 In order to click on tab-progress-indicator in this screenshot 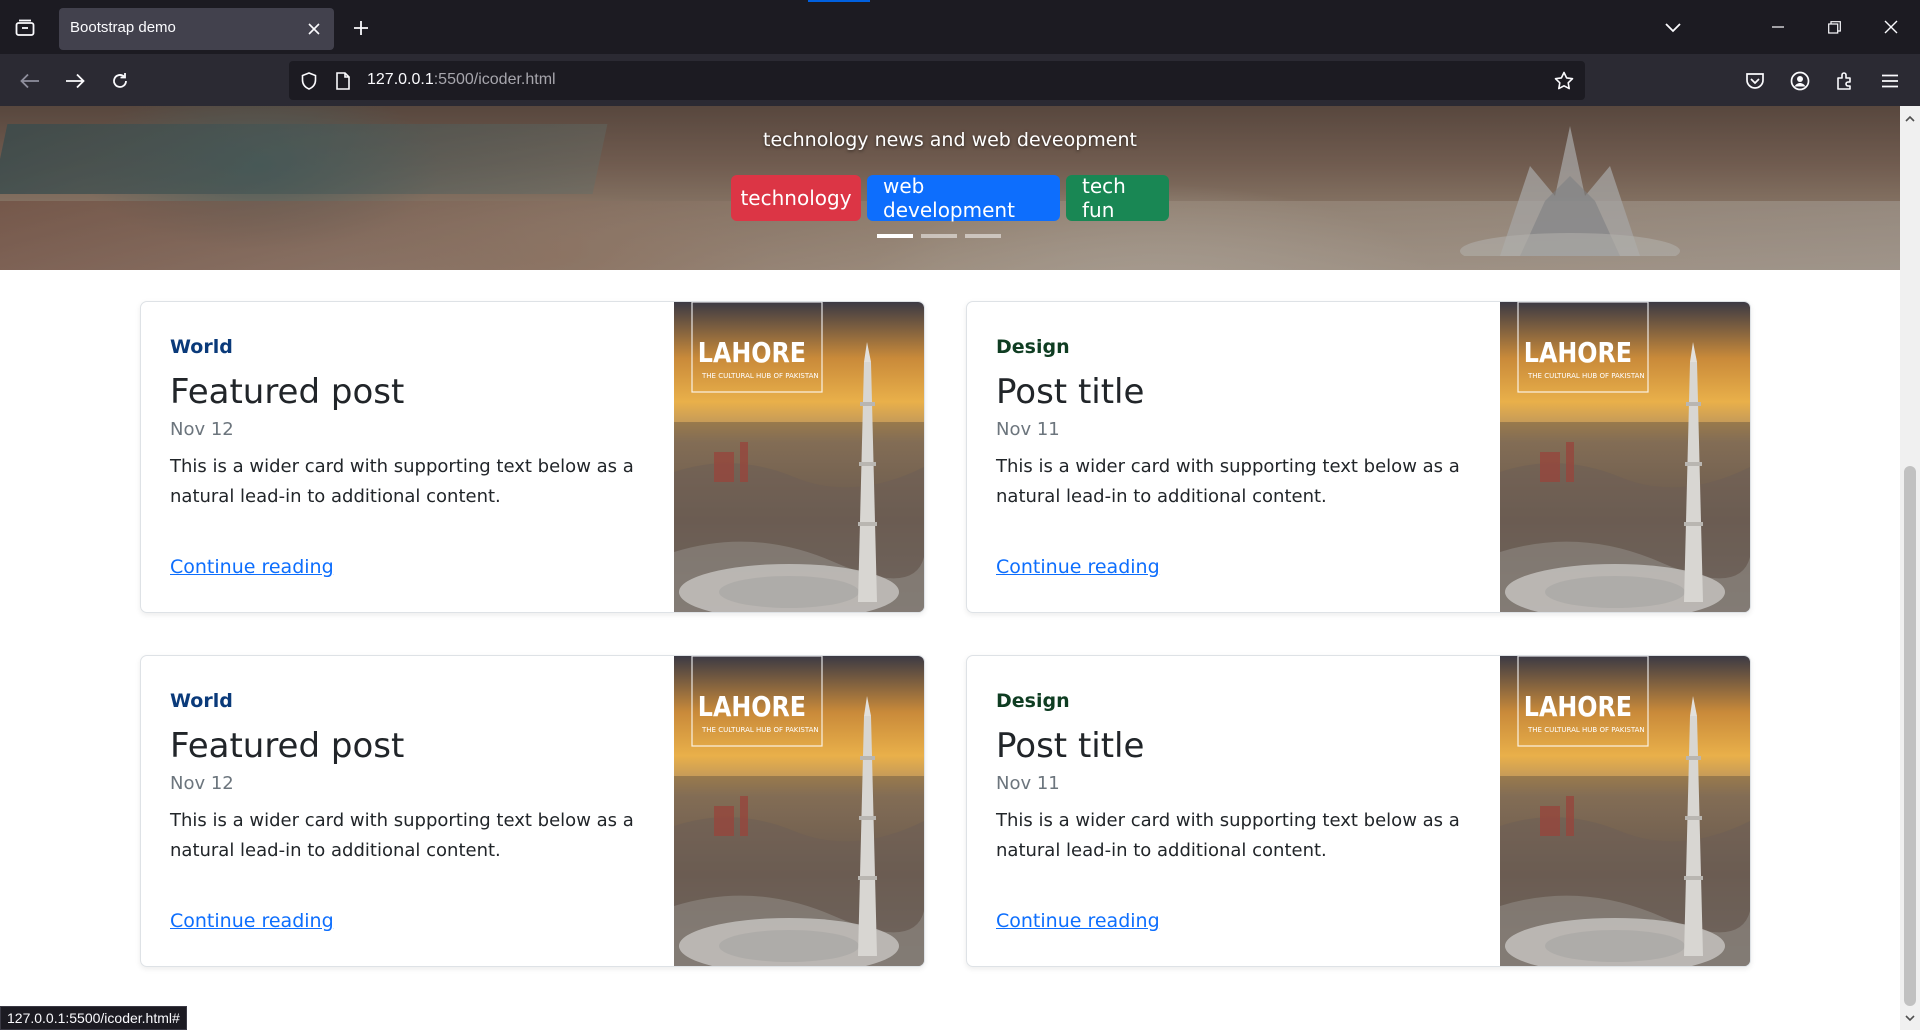, I will do `click(839, 1)`.